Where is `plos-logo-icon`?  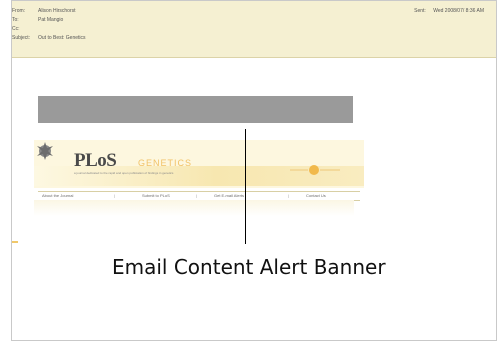 plos-logo-icon is located at coordinates (45, 151).